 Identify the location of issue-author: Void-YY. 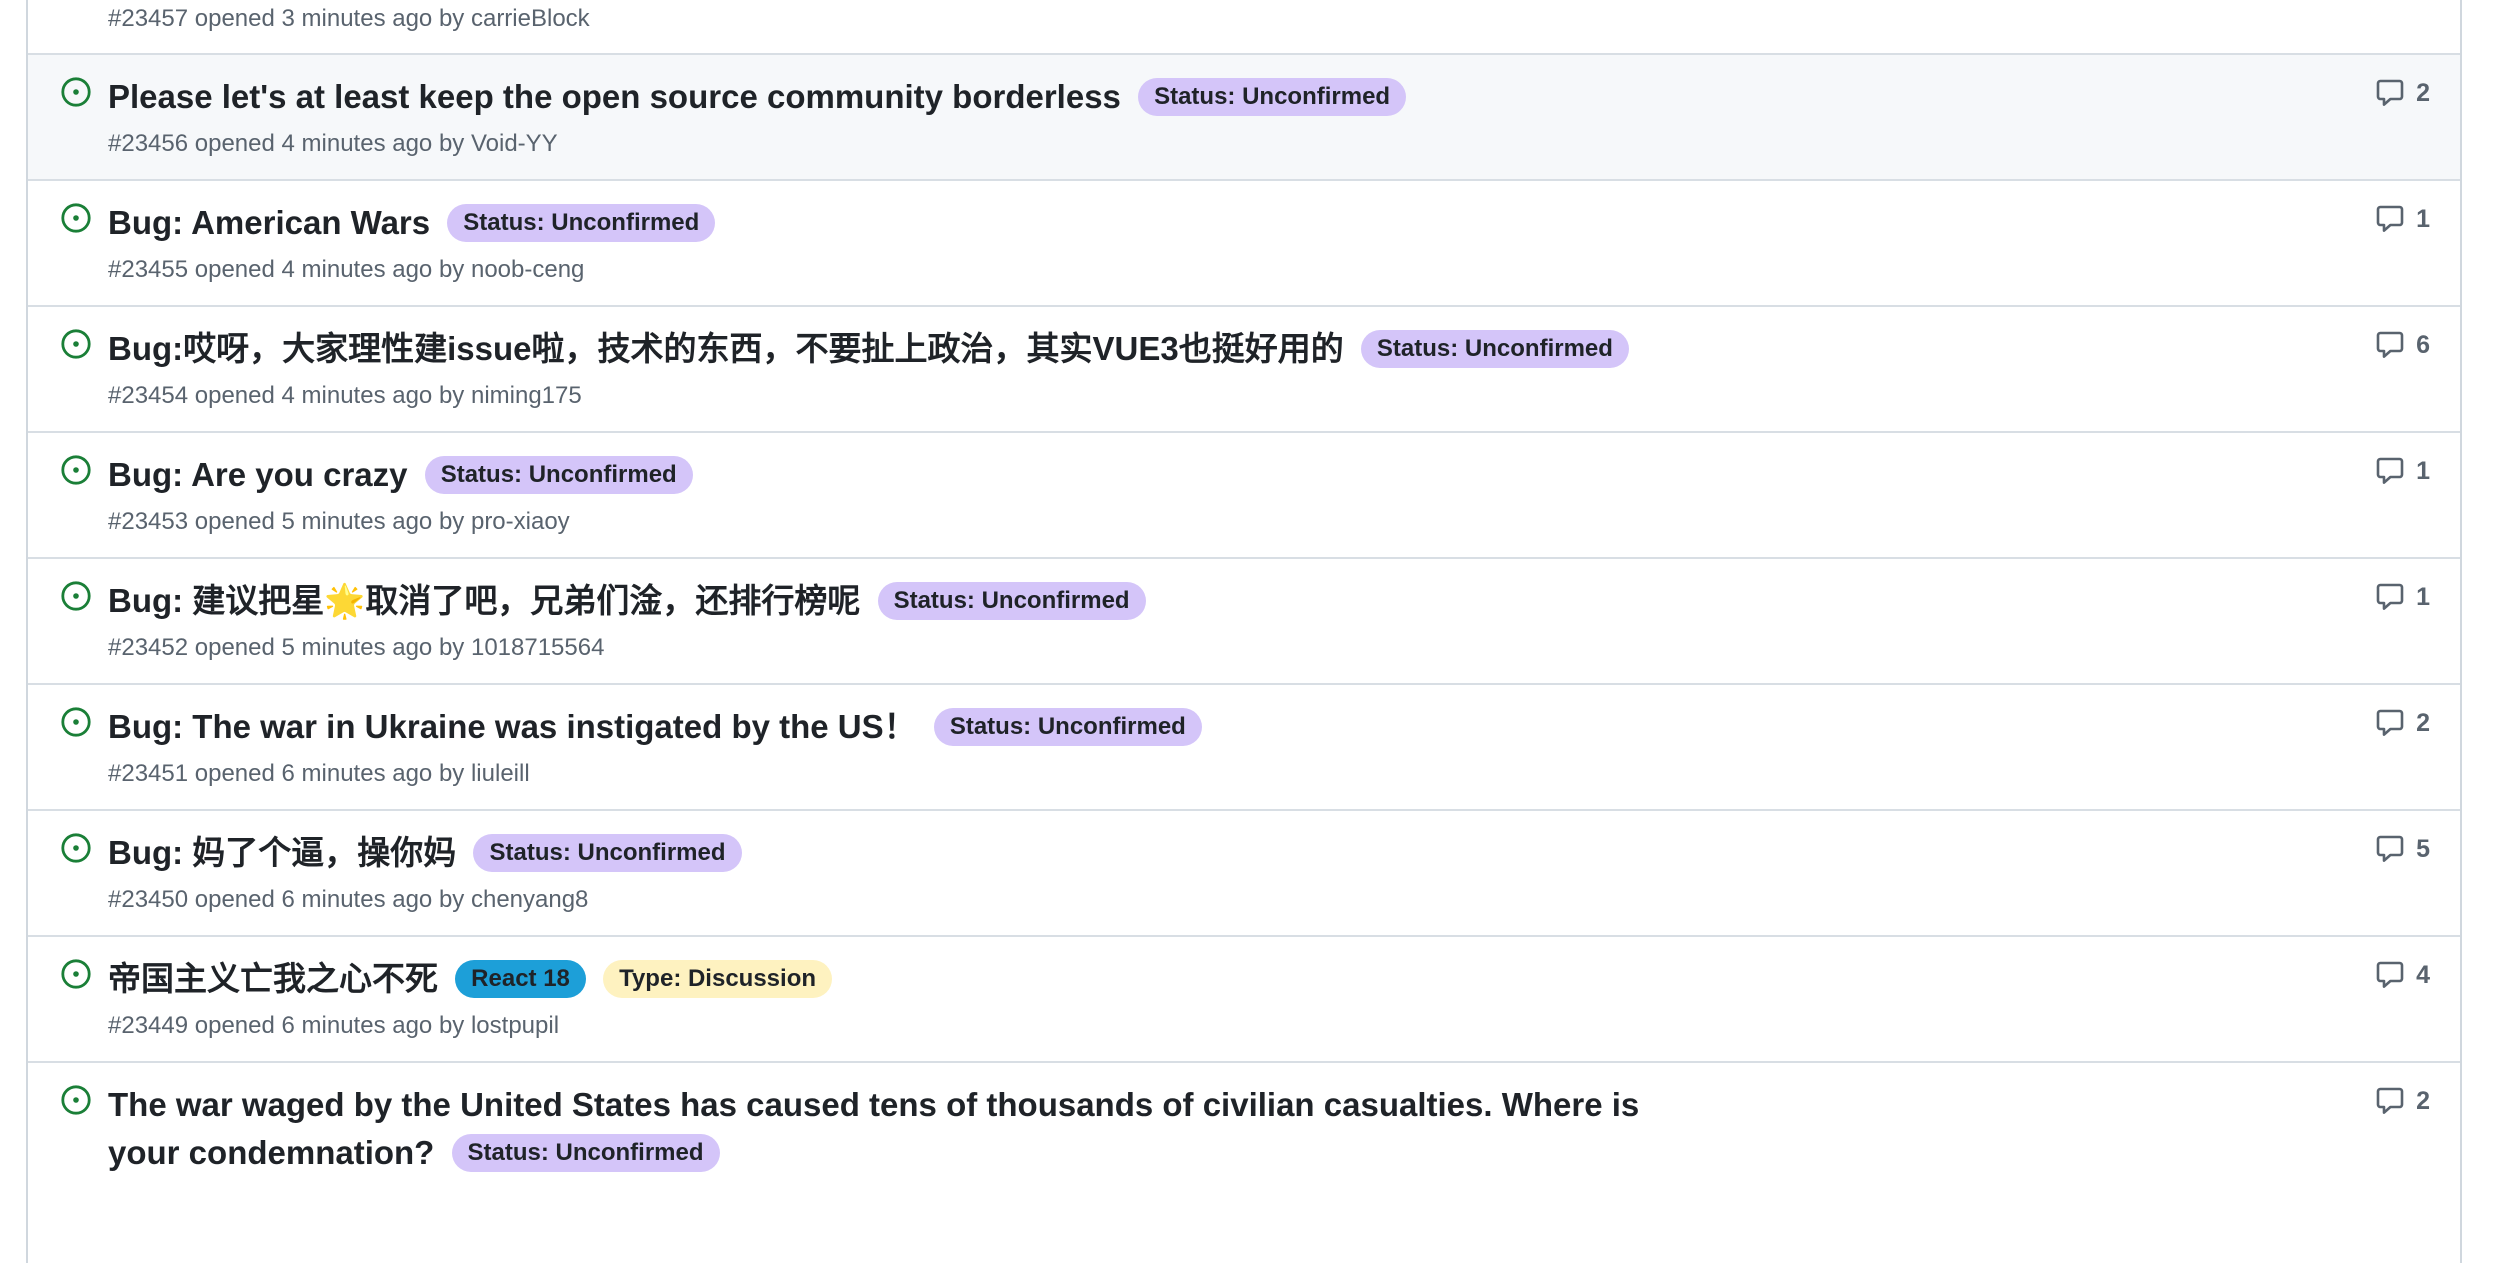
(514, 143).